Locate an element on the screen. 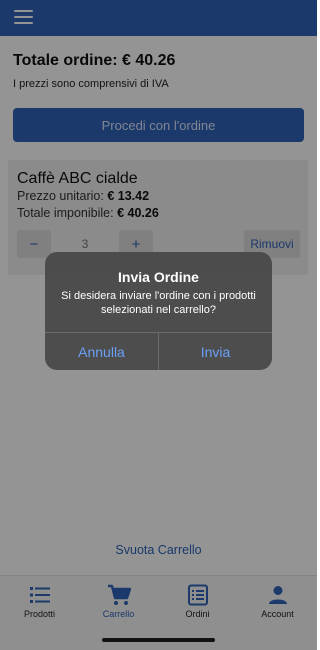  dialog-title: Invia Ordine is located at coordinates (158, 277).